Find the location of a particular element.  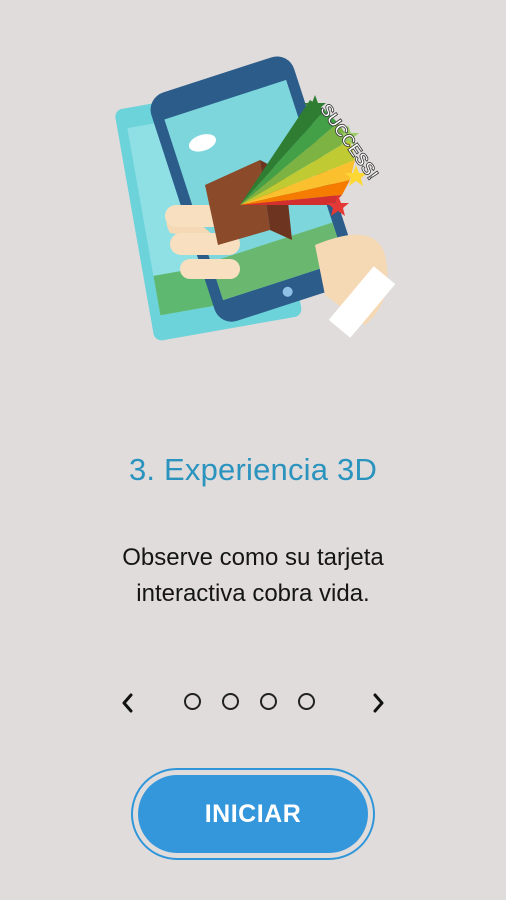

start-button: INICIAR is located at coordinates (253, 814).